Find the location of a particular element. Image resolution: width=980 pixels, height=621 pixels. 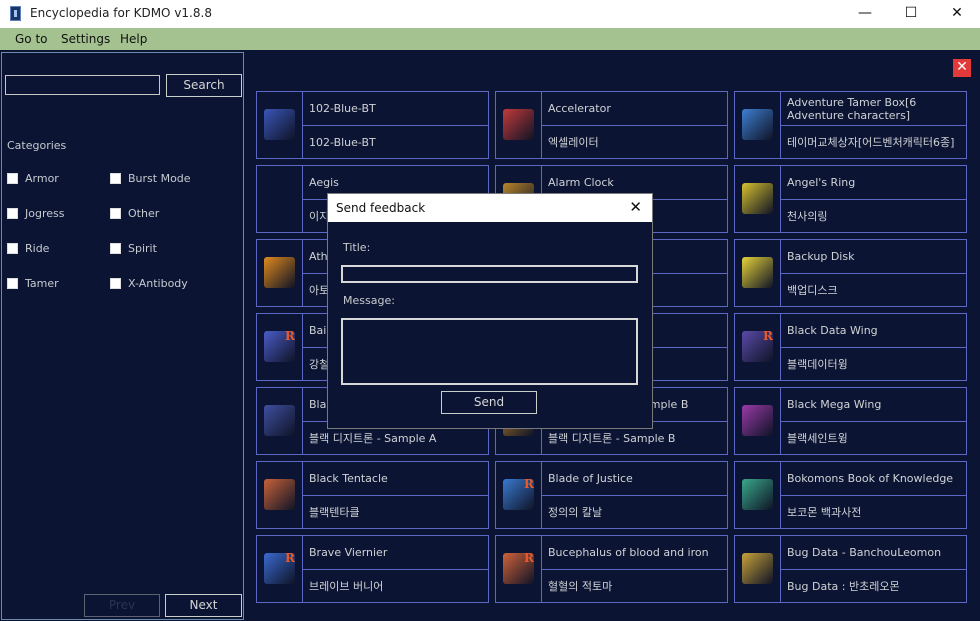

item-korean-name: 블랙세인트윙 is located at coordinates (817, 438).